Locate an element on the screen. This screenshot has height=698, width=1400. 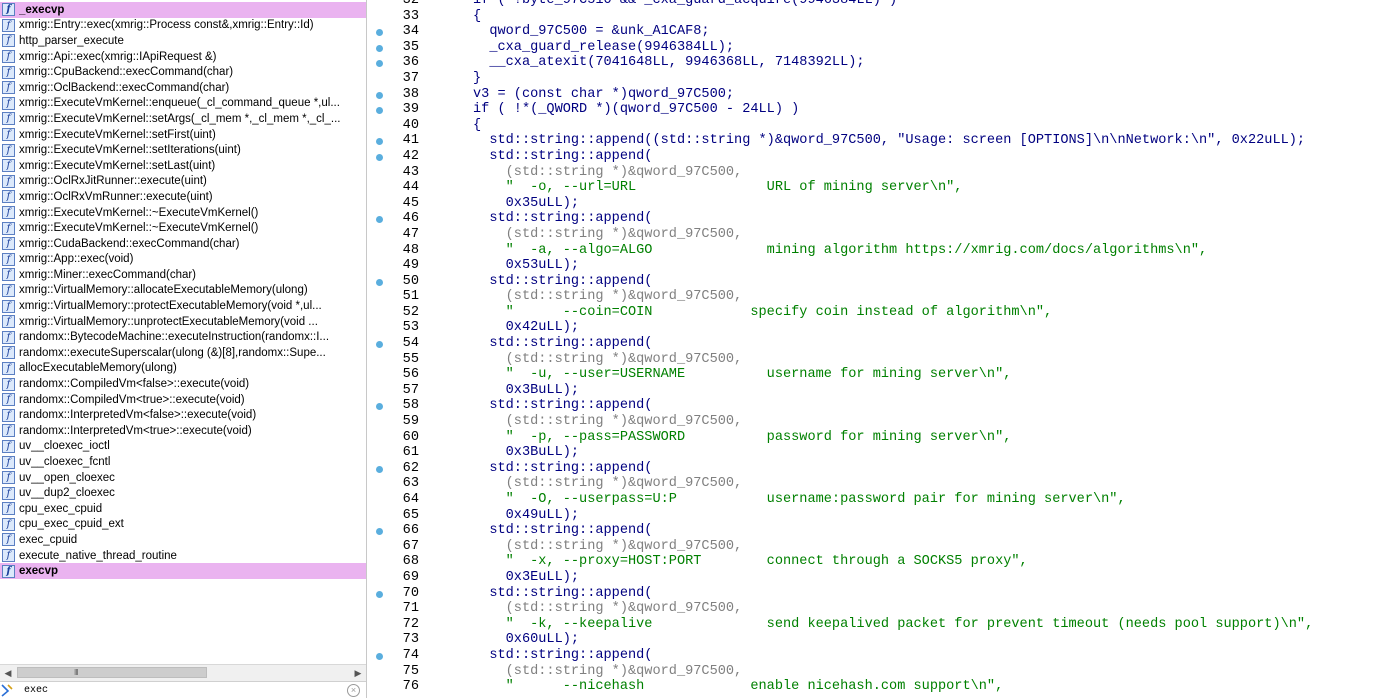
function-list-item: f uv__open_cloexec is located at coordinates (183, 478).